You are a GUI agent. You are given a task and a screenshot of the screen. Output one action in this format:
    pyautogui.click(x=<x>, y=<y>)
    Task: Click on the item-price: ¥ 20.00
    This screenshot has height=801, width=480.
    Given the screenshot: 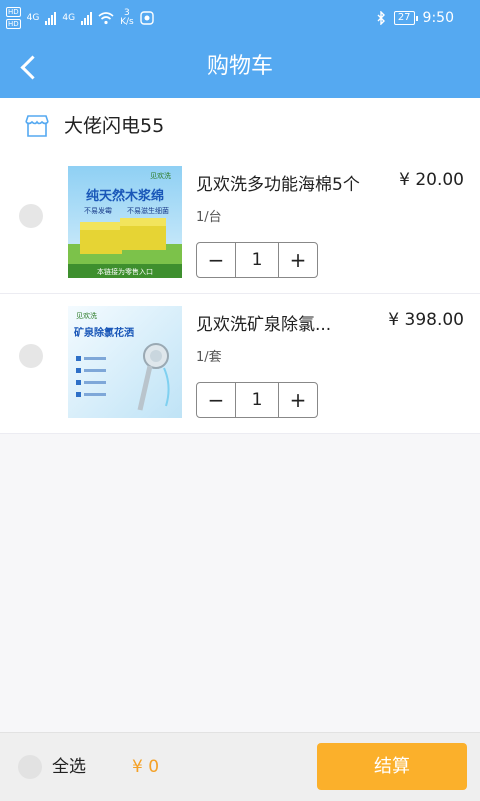 What is the action you would take?
    pyautogui.click(x=431, y=180)
    